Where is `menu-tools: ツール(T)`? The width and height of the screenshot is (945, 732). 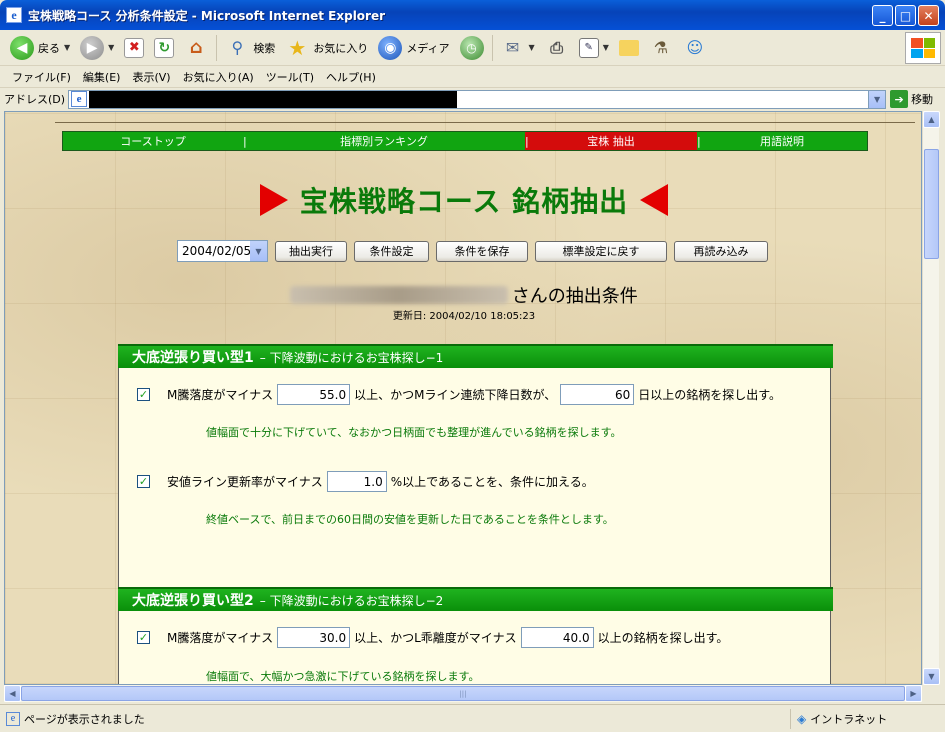
menu-tools: ツール(T) is located at coordinates (290, 77).